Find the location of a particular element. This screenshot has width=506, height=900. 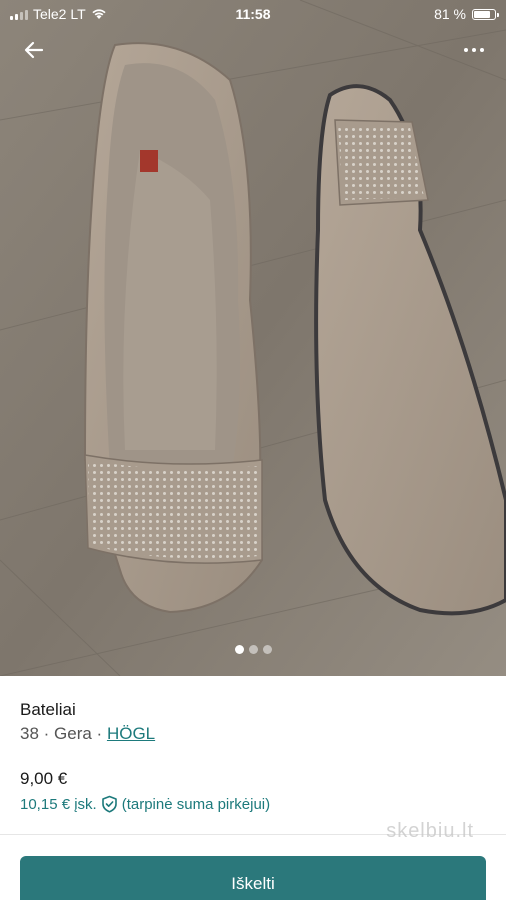

battery-icon is located at coordinates (485, 14).